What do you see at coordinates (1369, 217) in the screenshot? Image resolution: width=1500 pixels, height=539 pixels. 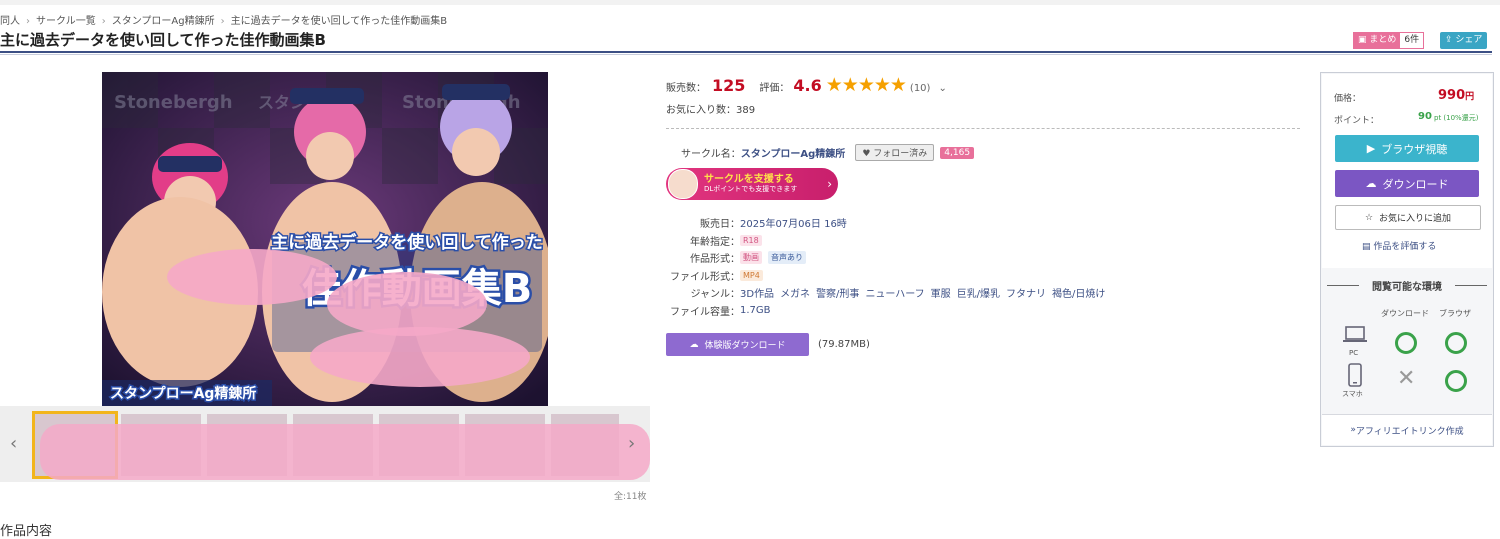 I see `star-icon: ☆` at bounding box center [1369, 217].